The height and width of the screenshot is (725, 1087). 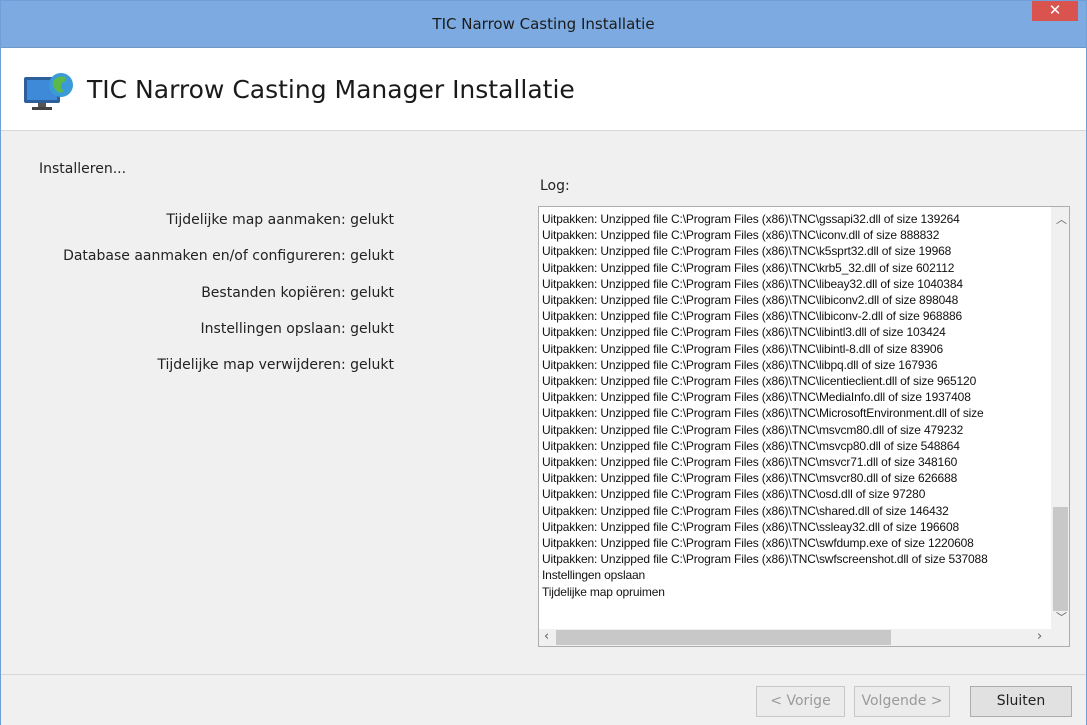 I want to click on window-title: TIC Narrow Casting Installatie, so click(x=543, y=24).